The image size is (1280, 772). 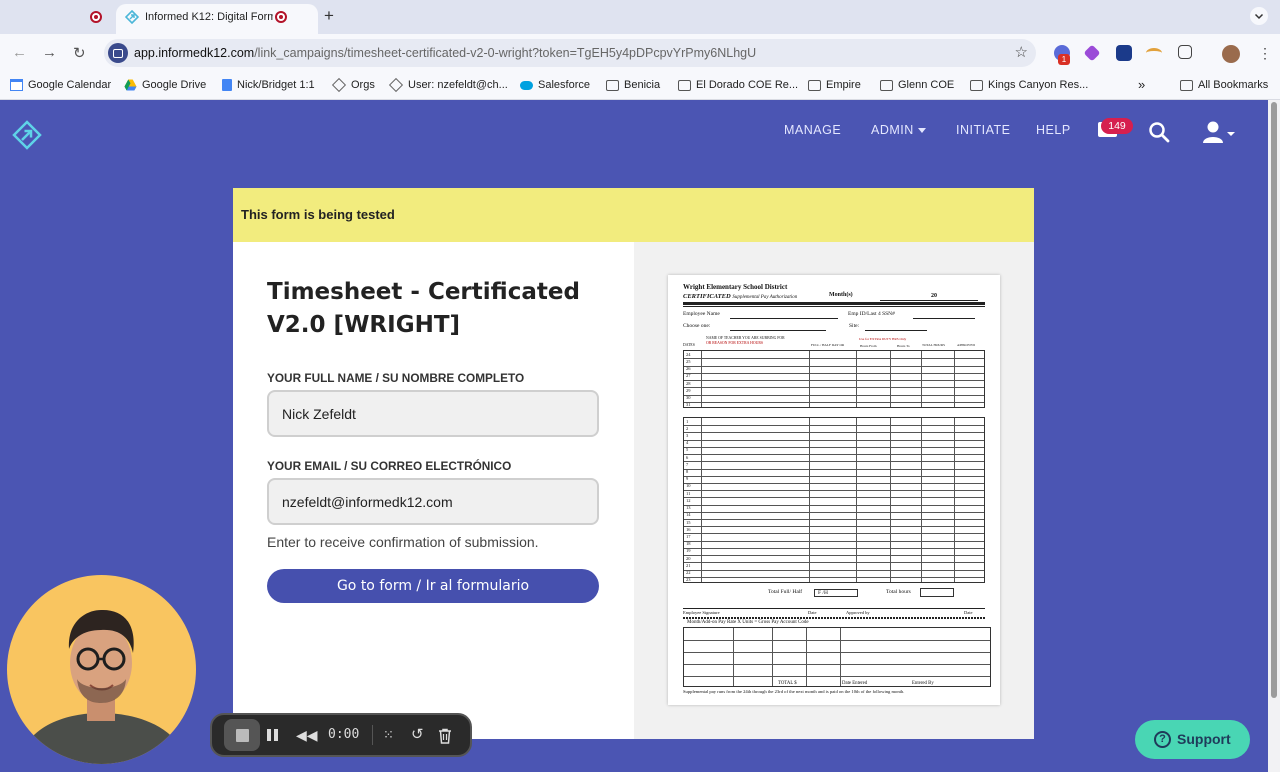 I want to click on bookmark-google-drive: Google Drive, so click(x=165, y=85).